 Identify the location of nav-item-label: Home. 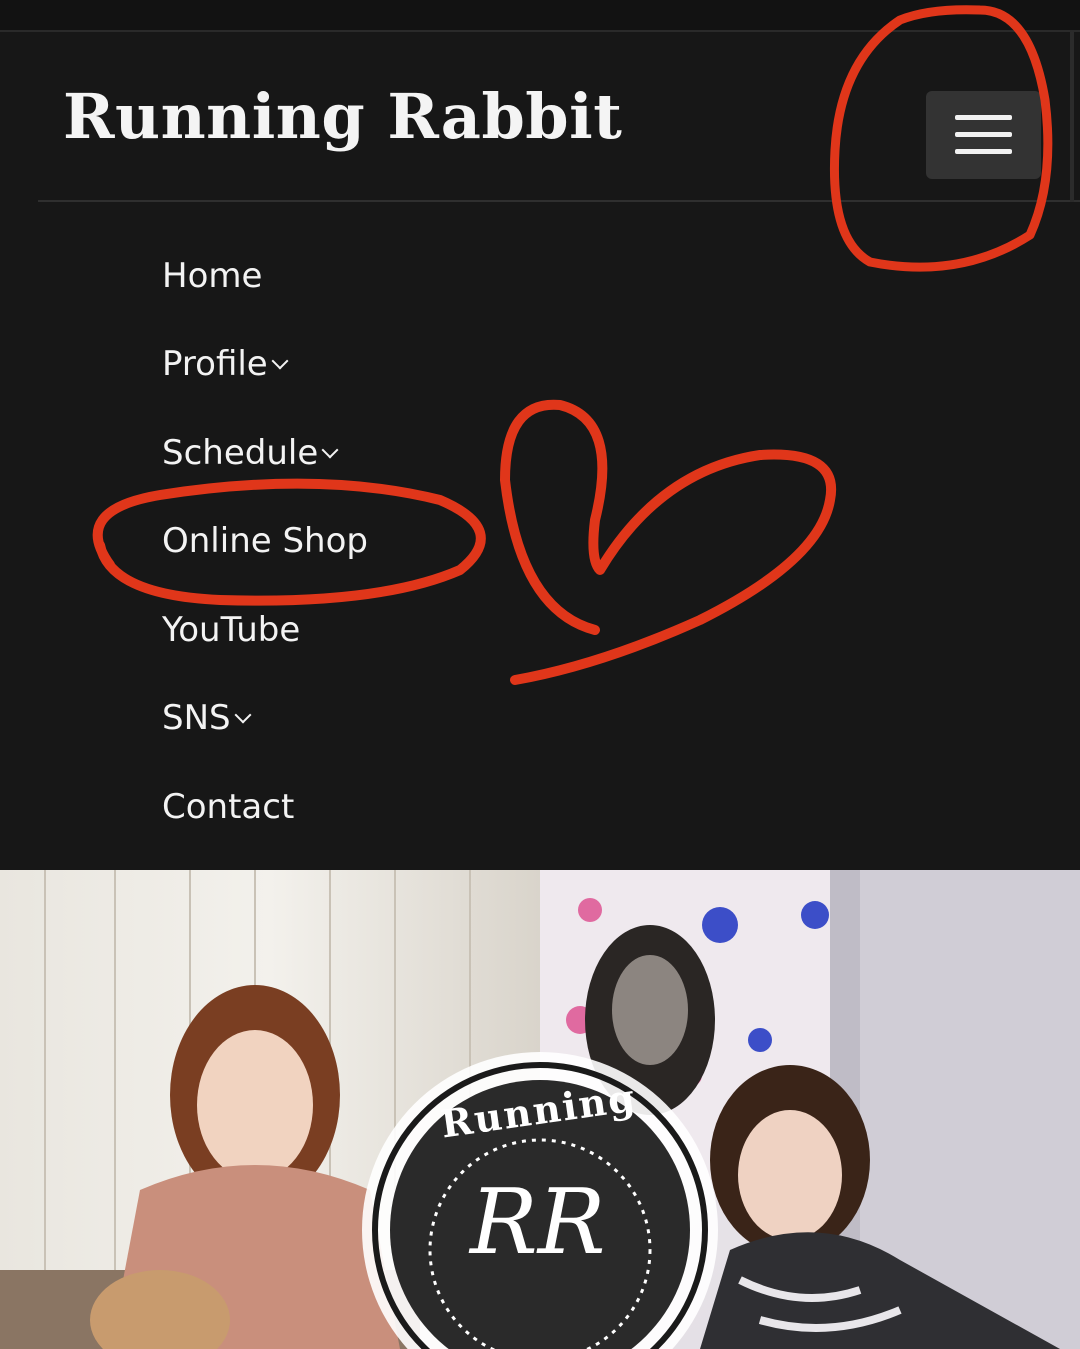
(212, 276).